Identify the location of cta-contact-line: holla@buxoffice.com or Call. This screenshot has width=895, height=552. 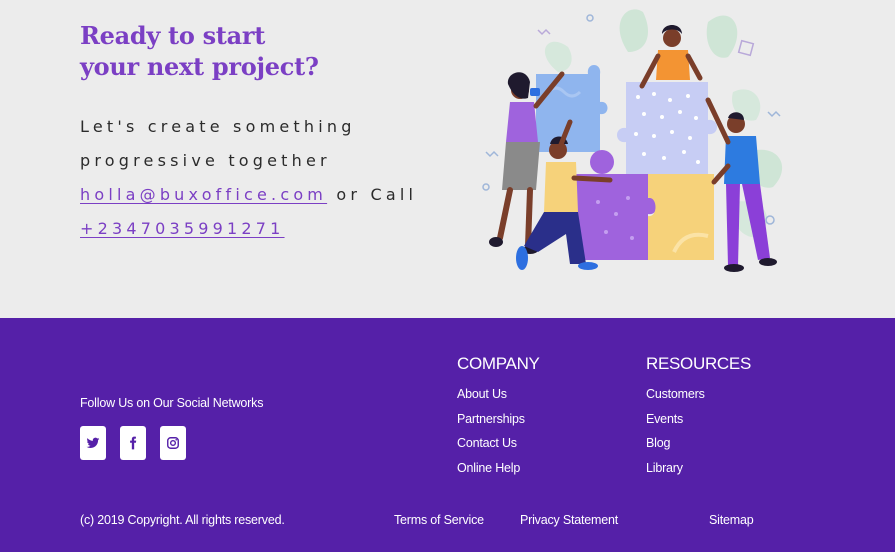
(250, 195).